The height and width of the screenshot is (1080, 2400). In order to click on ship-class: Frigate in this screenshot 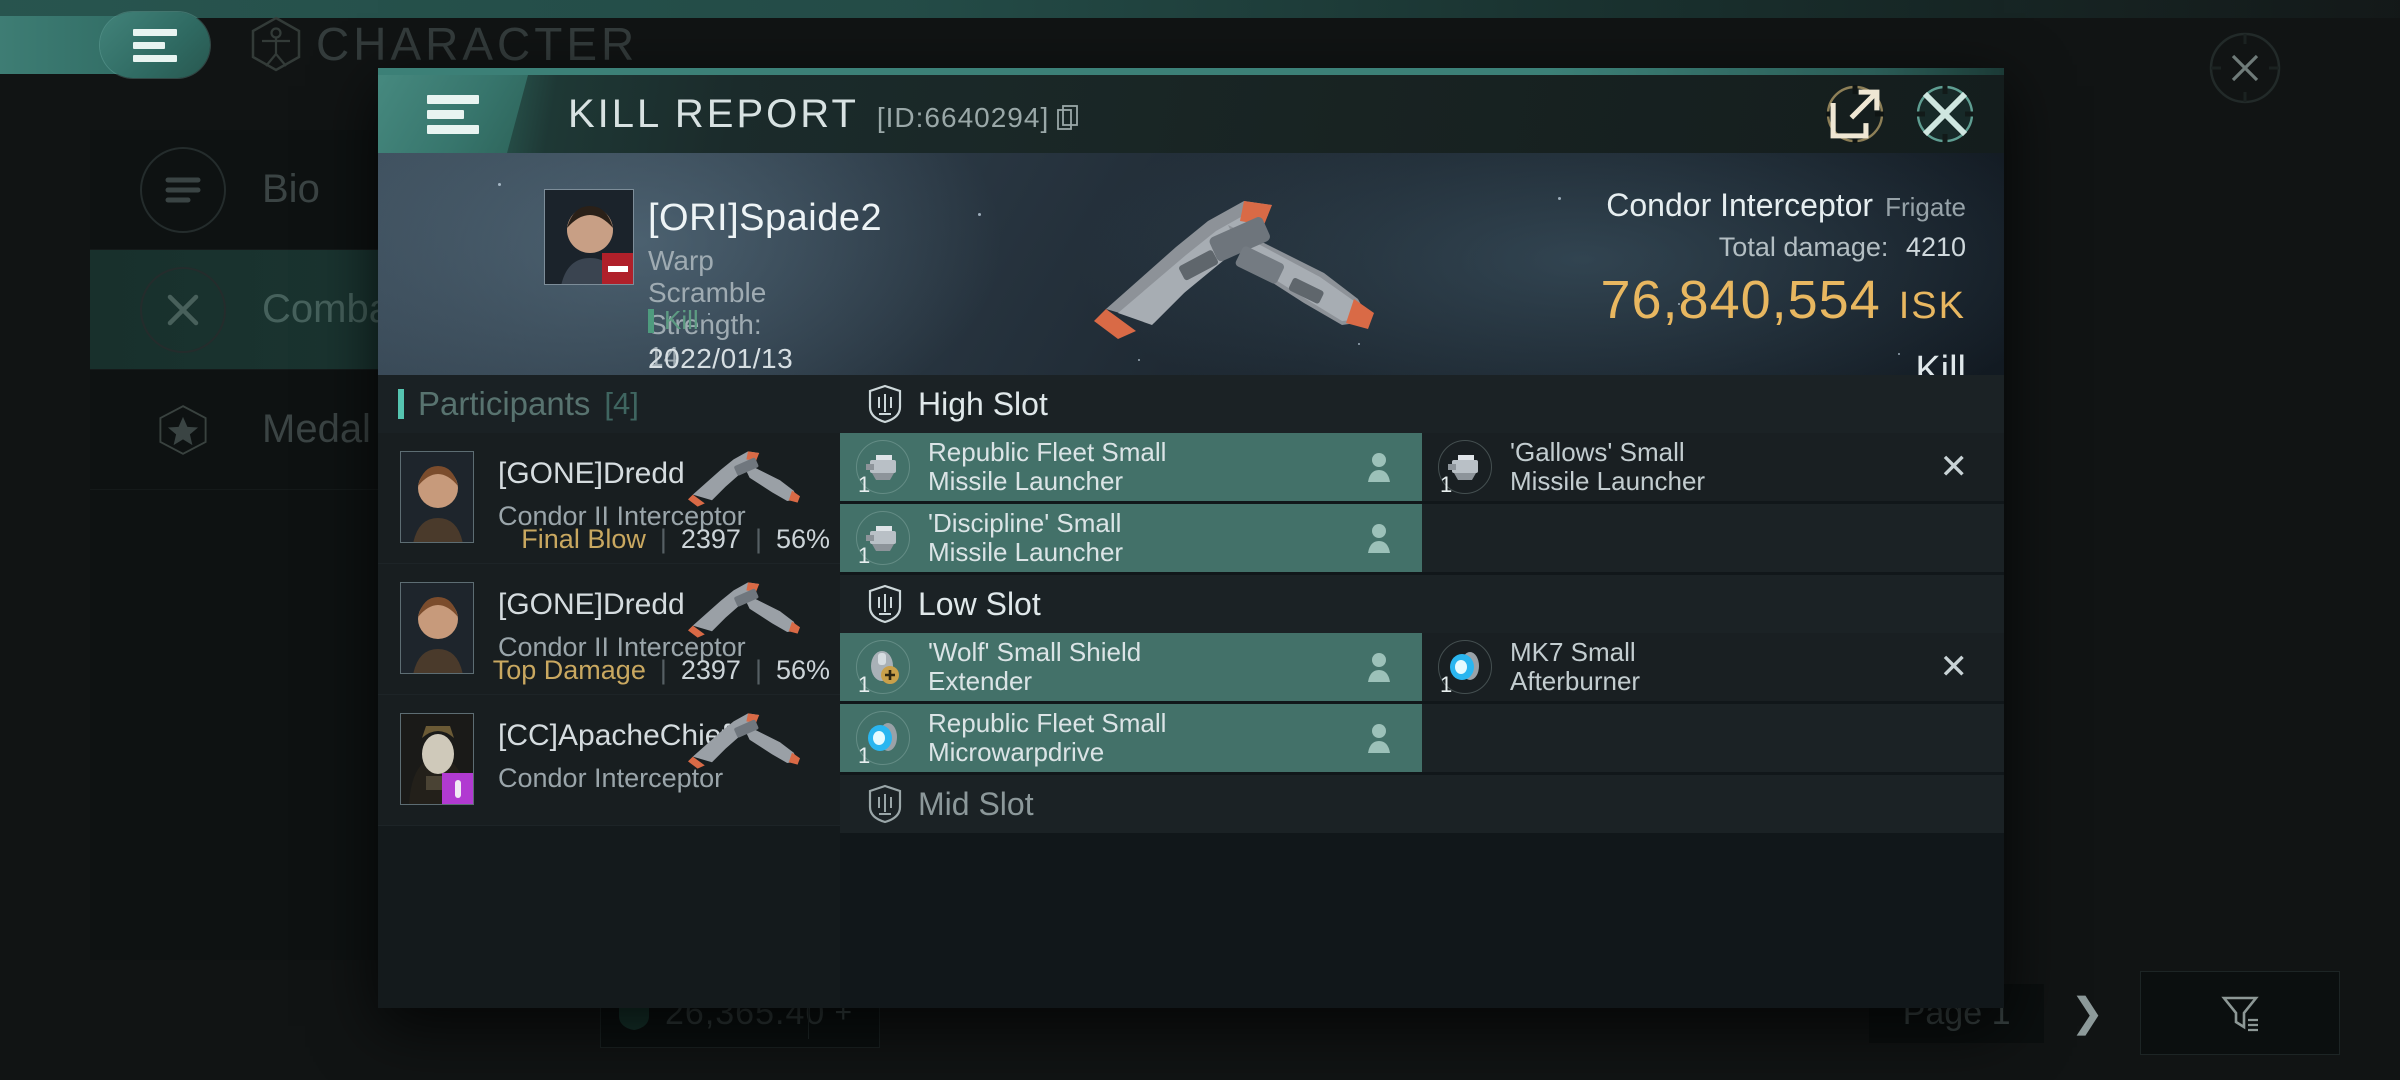, I will do `click(1925, 207)`.